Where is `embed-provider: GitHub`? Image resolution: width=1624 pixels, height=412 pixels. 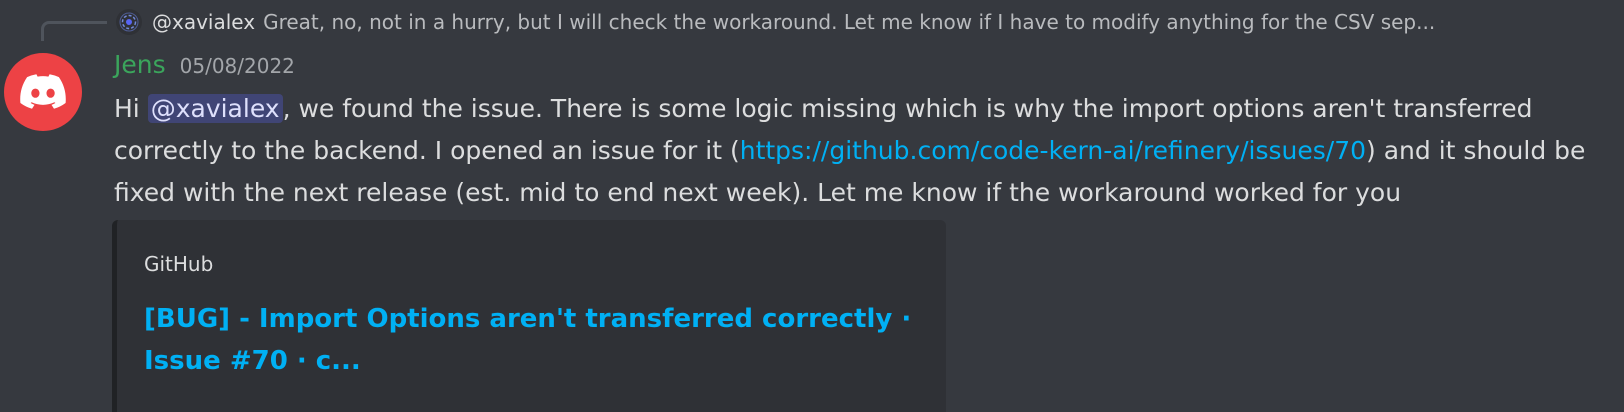 embed-provider: GitHub is located at coordinates (178, 264).